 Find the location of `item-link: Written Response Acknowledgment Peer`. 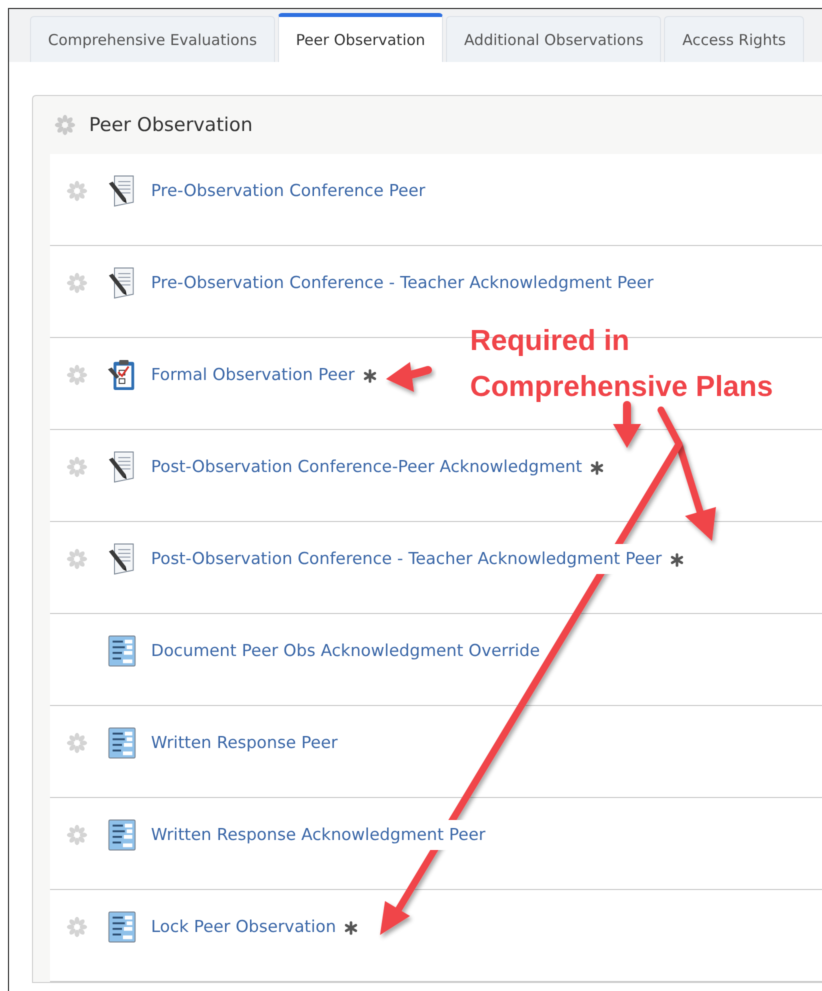

item-link: Written Response Acknowledgment Peer is located at coordinates (318, 835).